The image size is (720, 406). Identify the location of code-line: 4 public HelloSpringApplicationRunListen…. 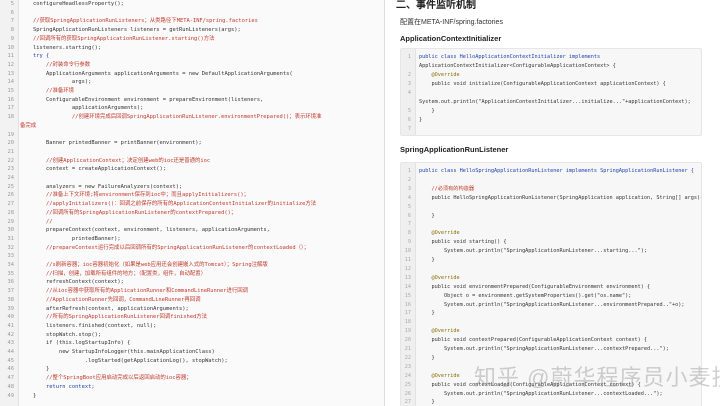
(551, 198).